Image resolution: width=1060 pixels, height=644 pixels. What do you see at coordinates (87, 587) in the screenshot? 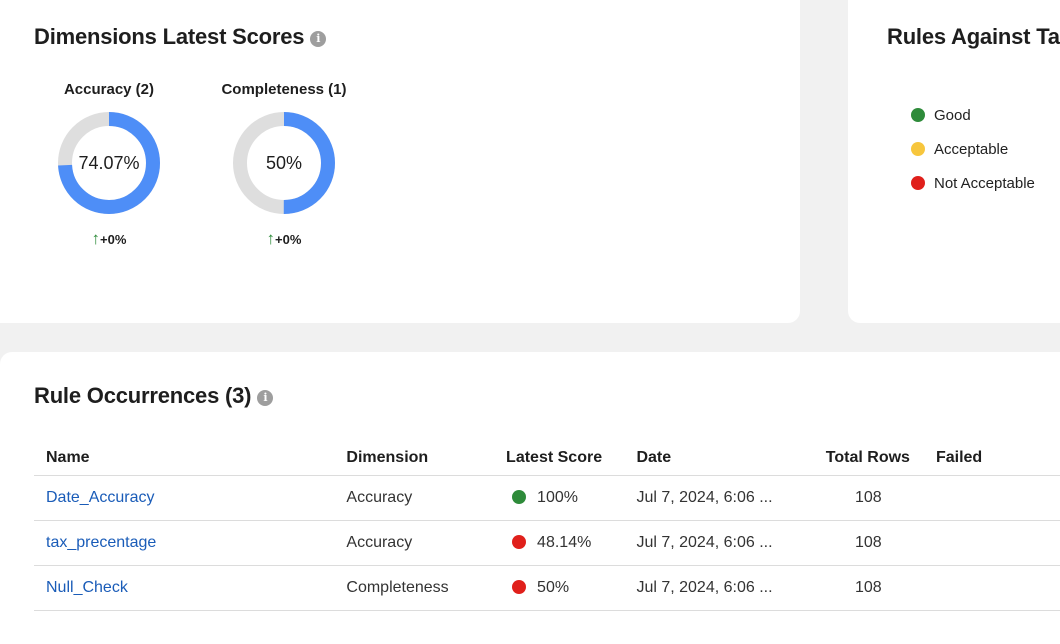
I see `rule-name-link: Null_Check` at bounding box center [87, 587].